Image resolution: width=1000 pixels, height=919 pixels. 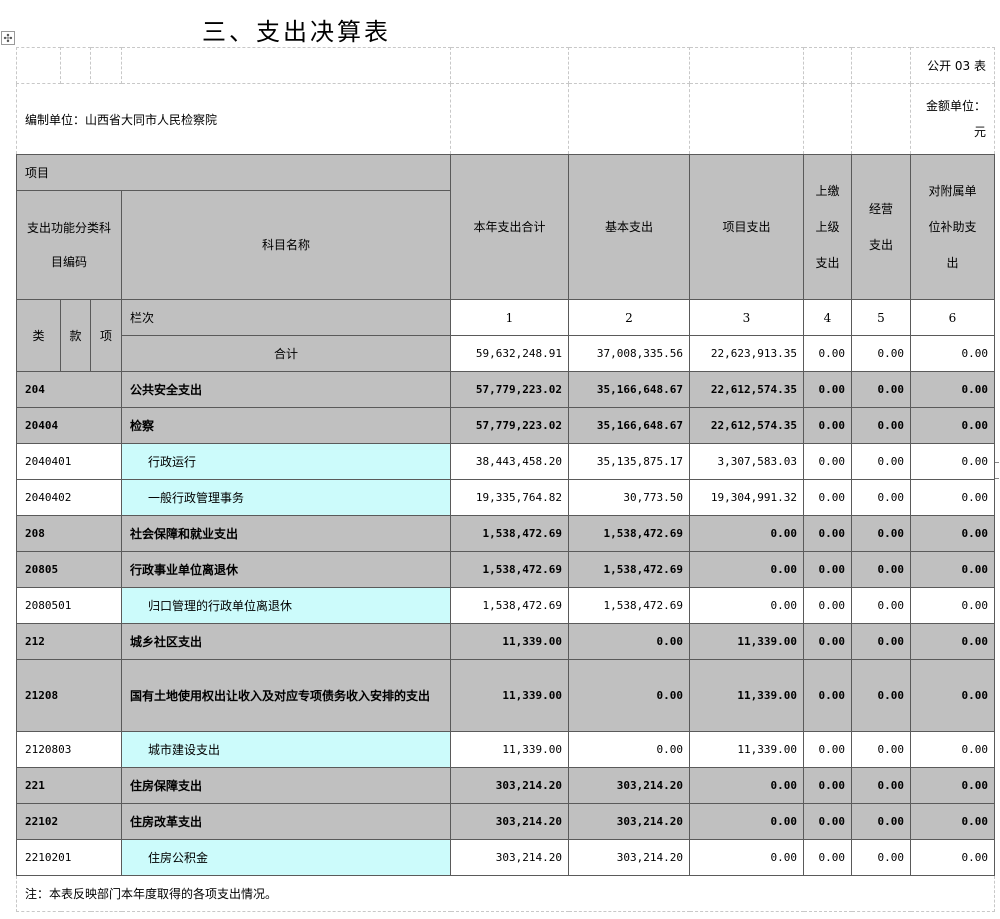 I want to click on row-value: 35,166,648.67, so click(x=629, y=389).